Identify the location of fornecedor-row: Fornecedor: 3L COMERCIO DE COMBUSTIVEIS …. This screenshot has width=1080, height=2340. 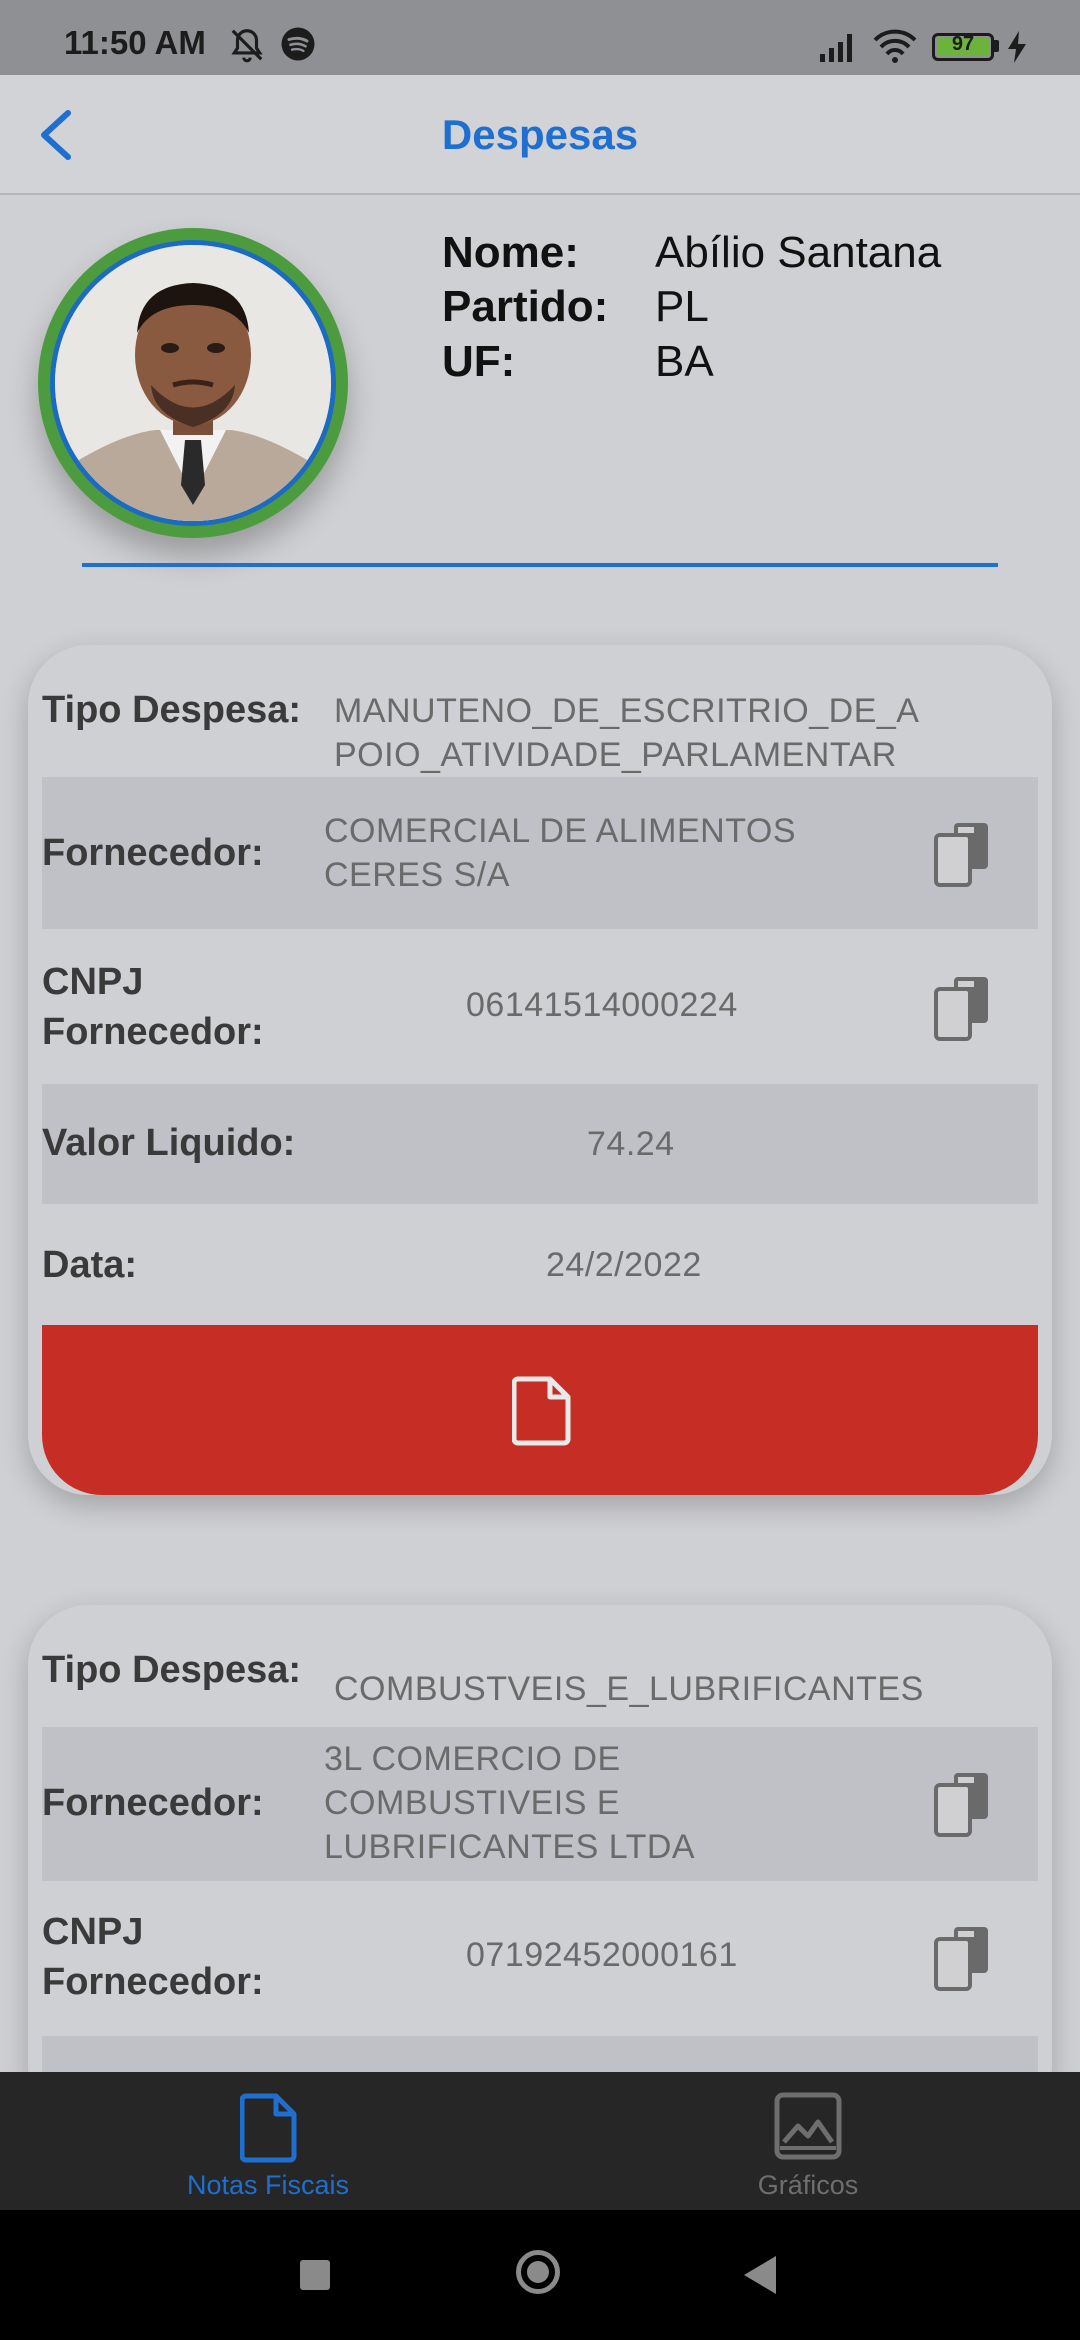
(540, 1804).